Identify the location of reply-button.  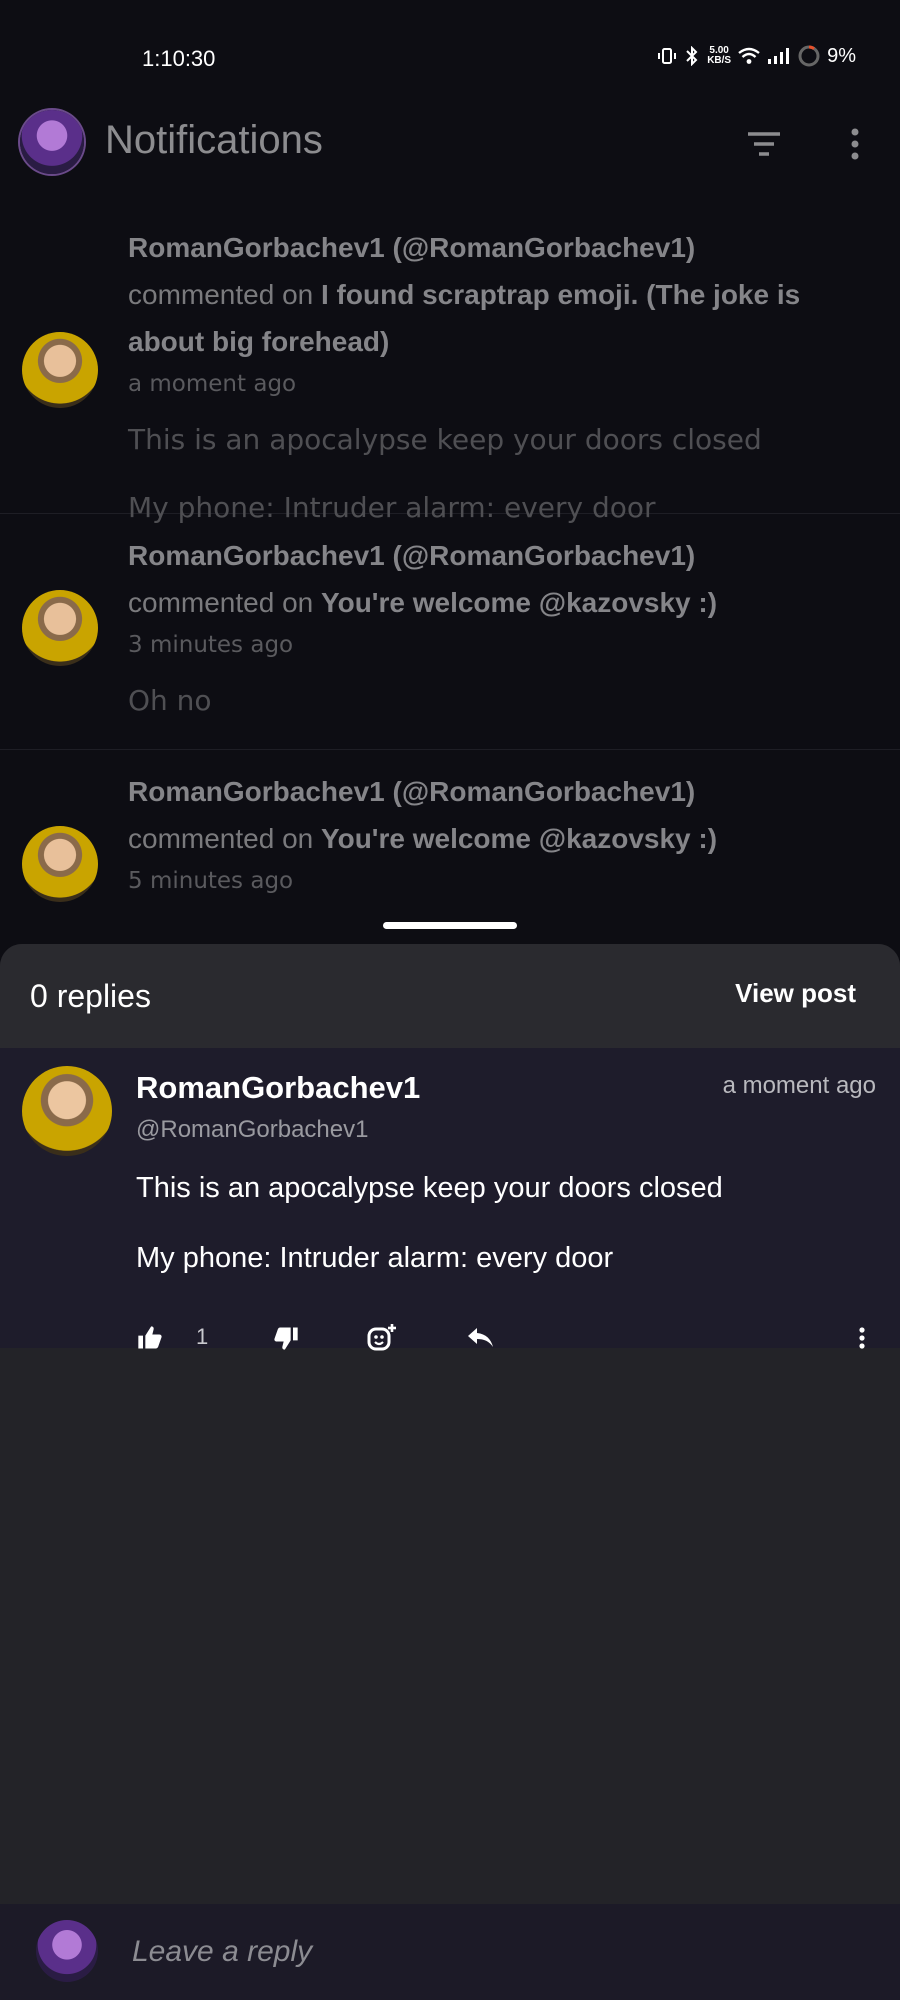
(480, 1338).